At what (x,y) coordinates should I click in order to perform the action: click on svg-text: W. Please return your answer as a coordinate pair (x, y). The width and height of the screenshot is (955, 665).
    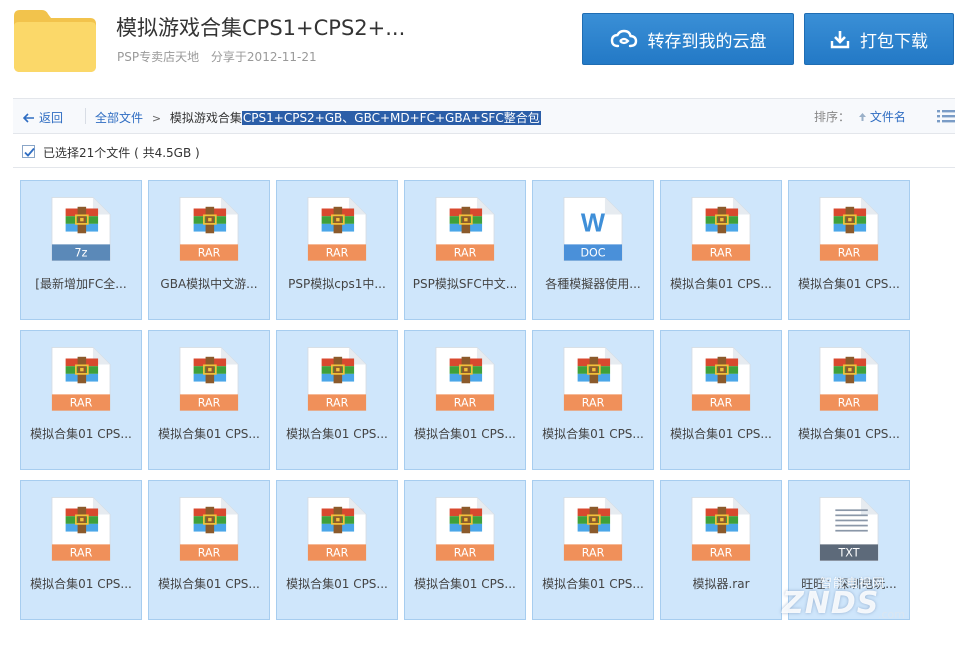
    Looking at the image, I should click on (593, 224).